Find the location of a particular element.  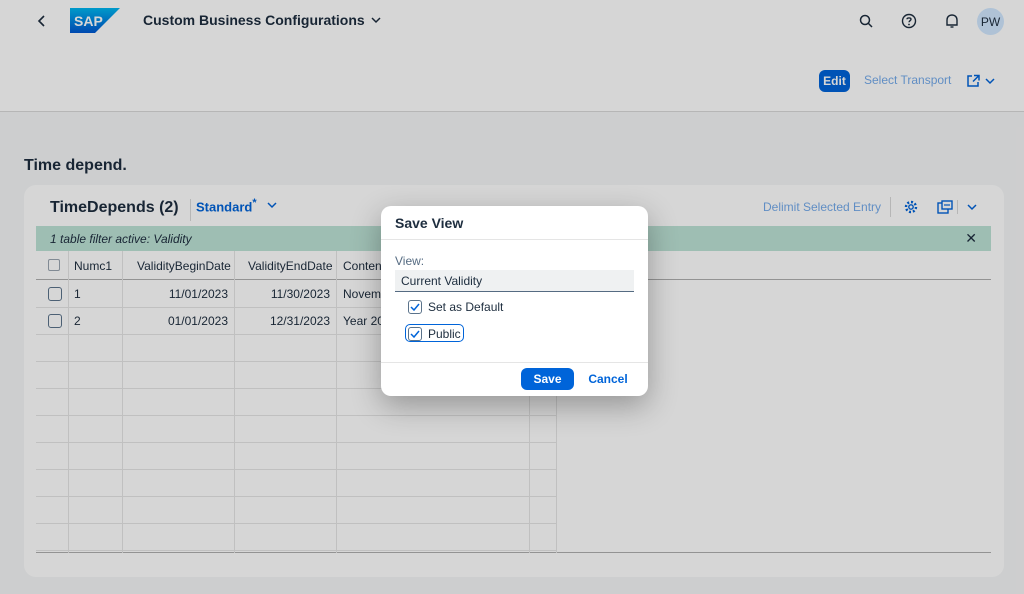

dialog-footer-divider is located at coordinates (514, 362).